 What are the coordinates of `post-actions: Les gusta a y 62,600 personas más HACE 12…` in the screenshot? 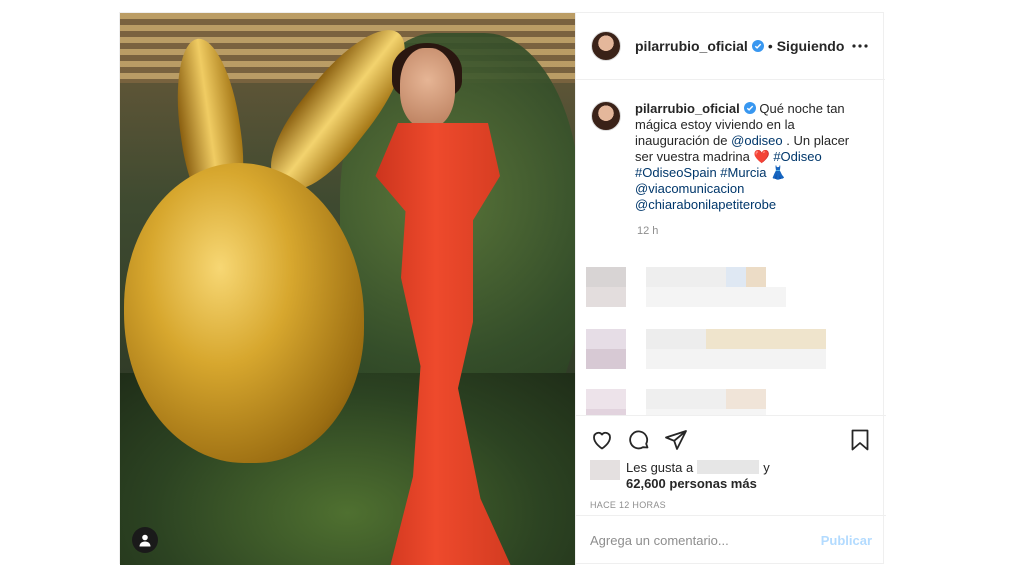 It's located at (731, 462).